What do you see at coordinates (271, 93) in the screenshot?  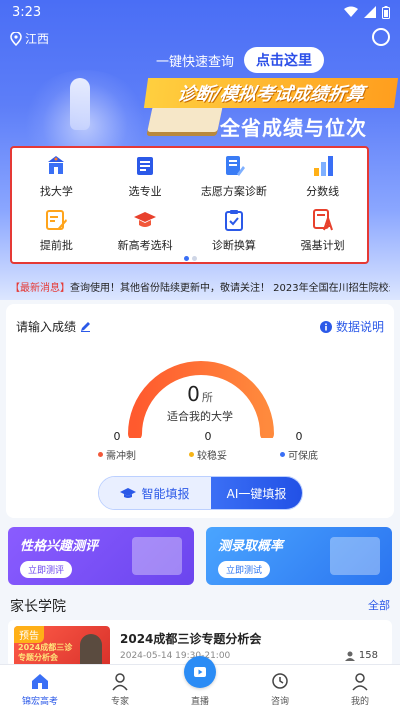 I see `hero-headline: 诊断/模拟考试成绩折算` at bounding box center [271, 93].